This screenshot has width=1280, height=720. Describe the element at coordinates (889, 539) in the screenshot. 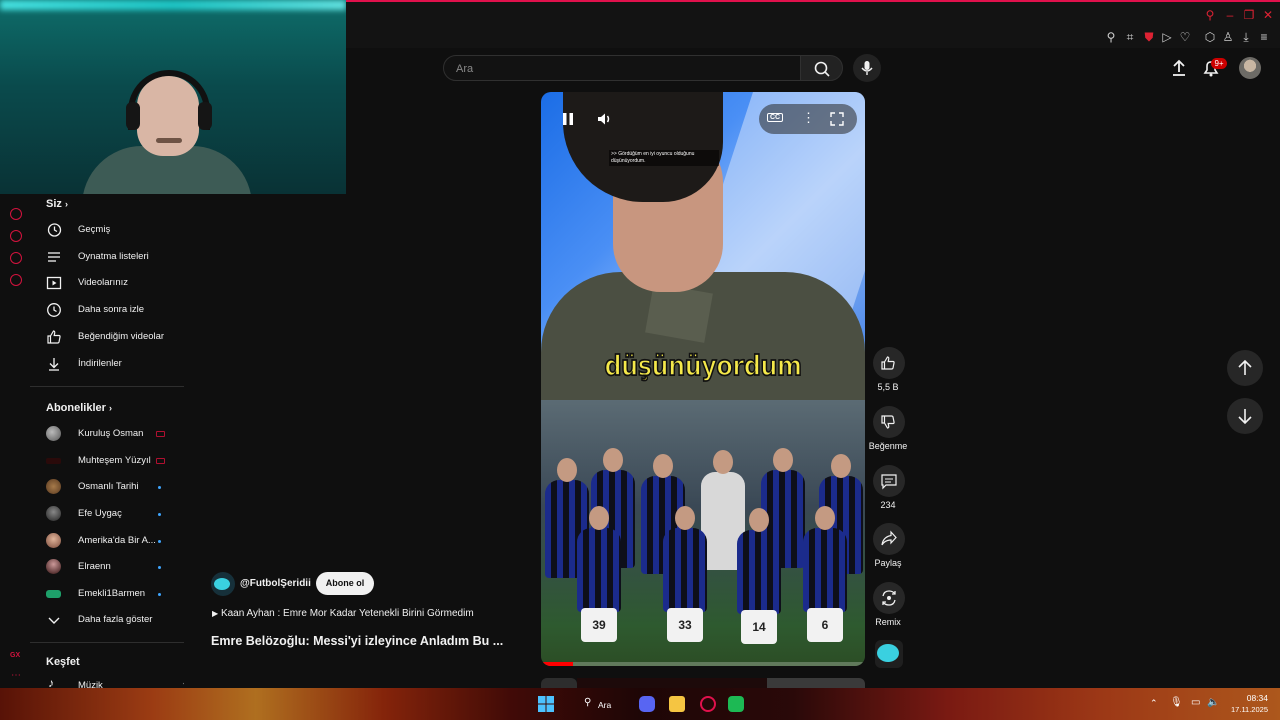

I see `share-button` at that location.